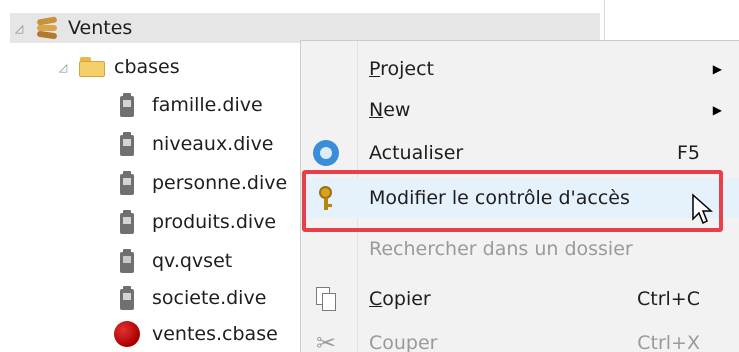 The image size is (739, 352). What do you see at coordinates (100, 28) in the screenshot?
I see `tree-item-label: Ventes` at bounding box center [100, 28].